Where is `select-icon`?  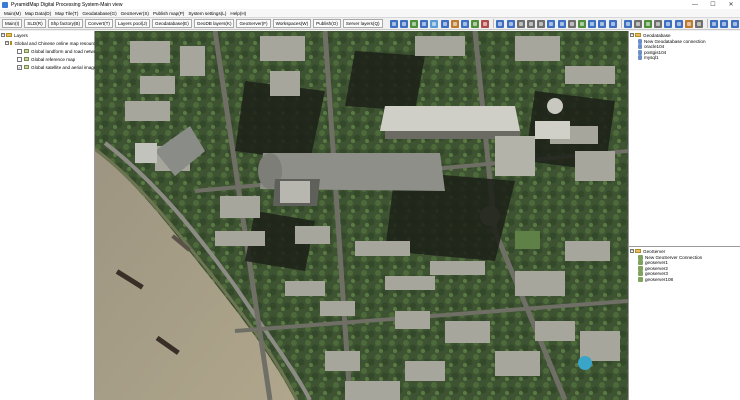
select-icon is located at coordinates (434, 23).